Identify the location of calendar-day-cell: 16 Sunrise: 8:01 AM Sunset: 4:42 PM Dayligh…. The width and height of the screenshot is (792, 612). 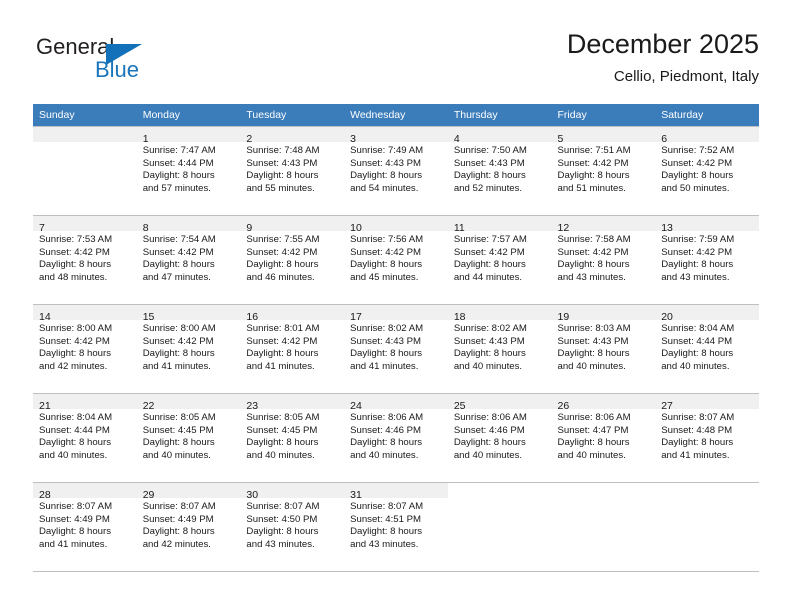
(292, 349).